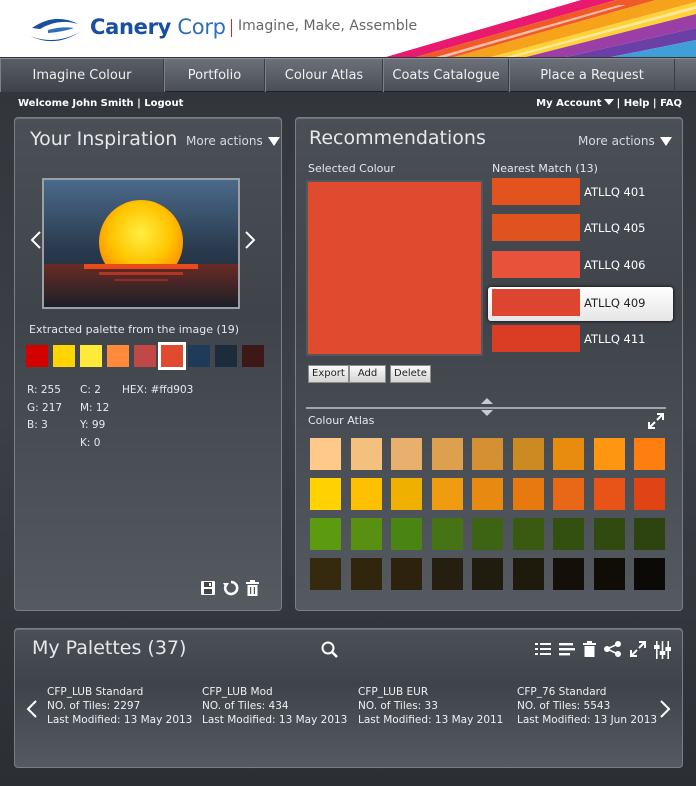 The height and width of the screenshot is (786, 696). Describe the element at coordinates (324, 75) in the screenshot. I see `nav-colour-atlas: Colour Atlas` at that location.